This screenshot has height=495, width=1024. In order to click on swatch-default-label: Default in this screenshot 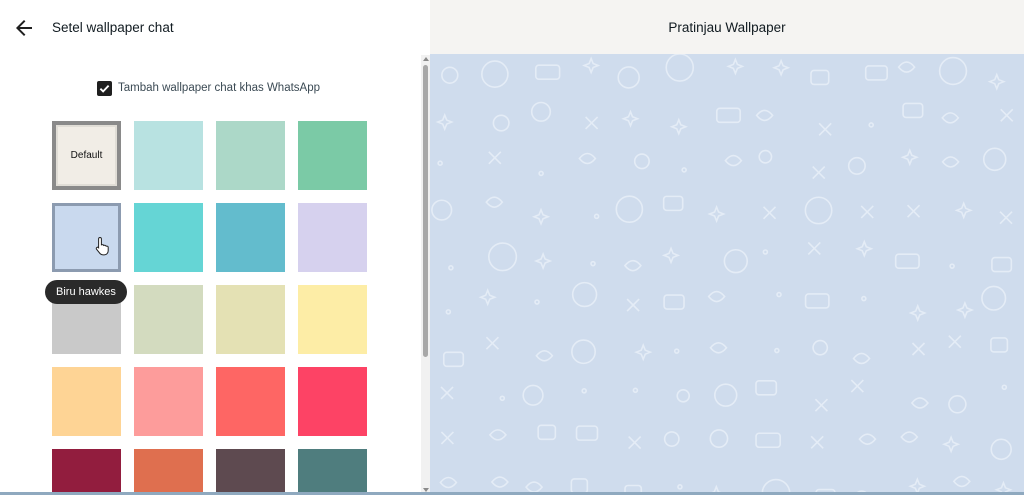, I will do `click(86, 155)`.